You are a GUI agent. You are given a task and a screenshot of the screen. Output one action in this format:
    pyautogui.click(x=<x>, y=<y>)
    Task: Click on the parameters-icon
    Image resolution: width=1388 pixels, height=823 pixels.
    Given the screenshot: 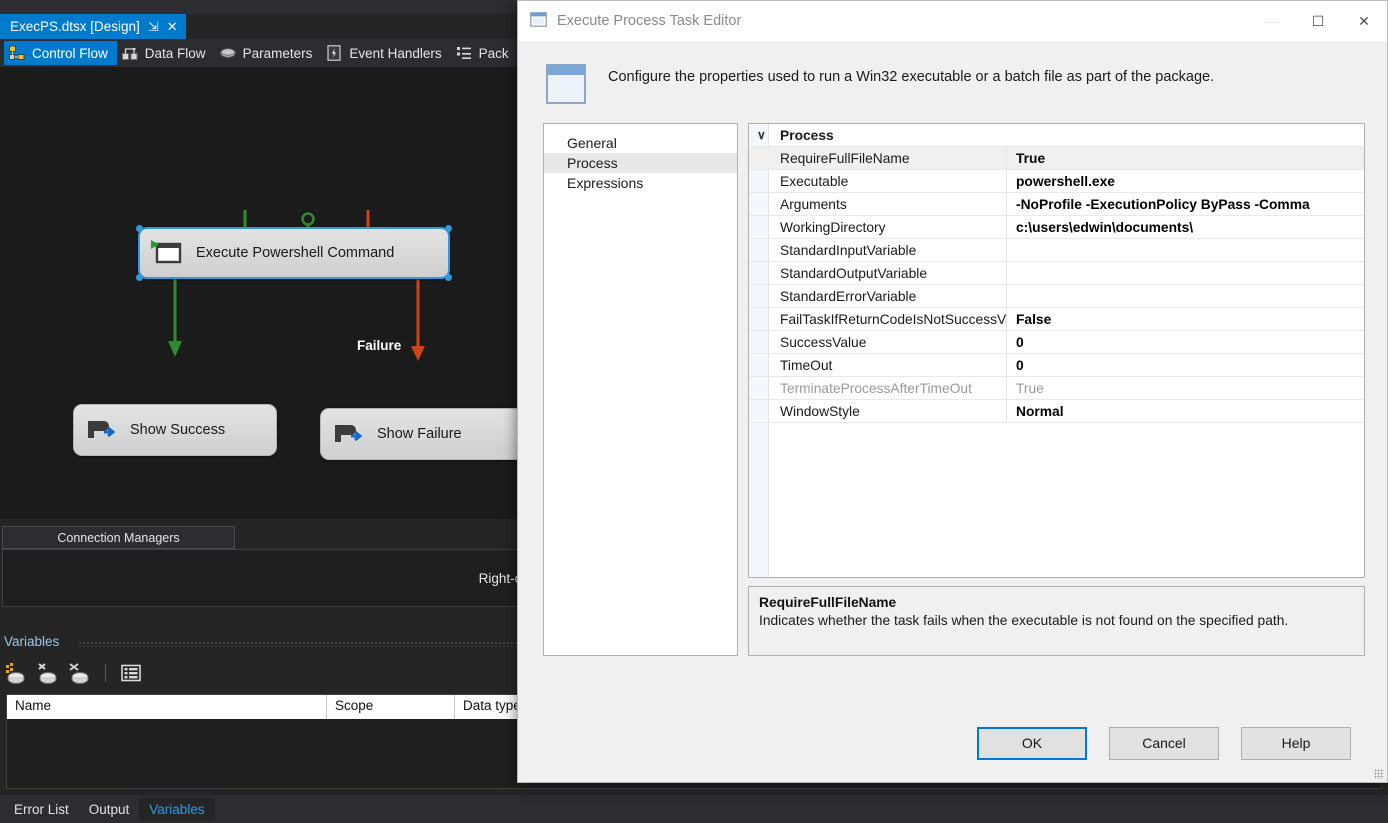 What is the action you would take?
    pyautogui.click(x=228, y=53)
    